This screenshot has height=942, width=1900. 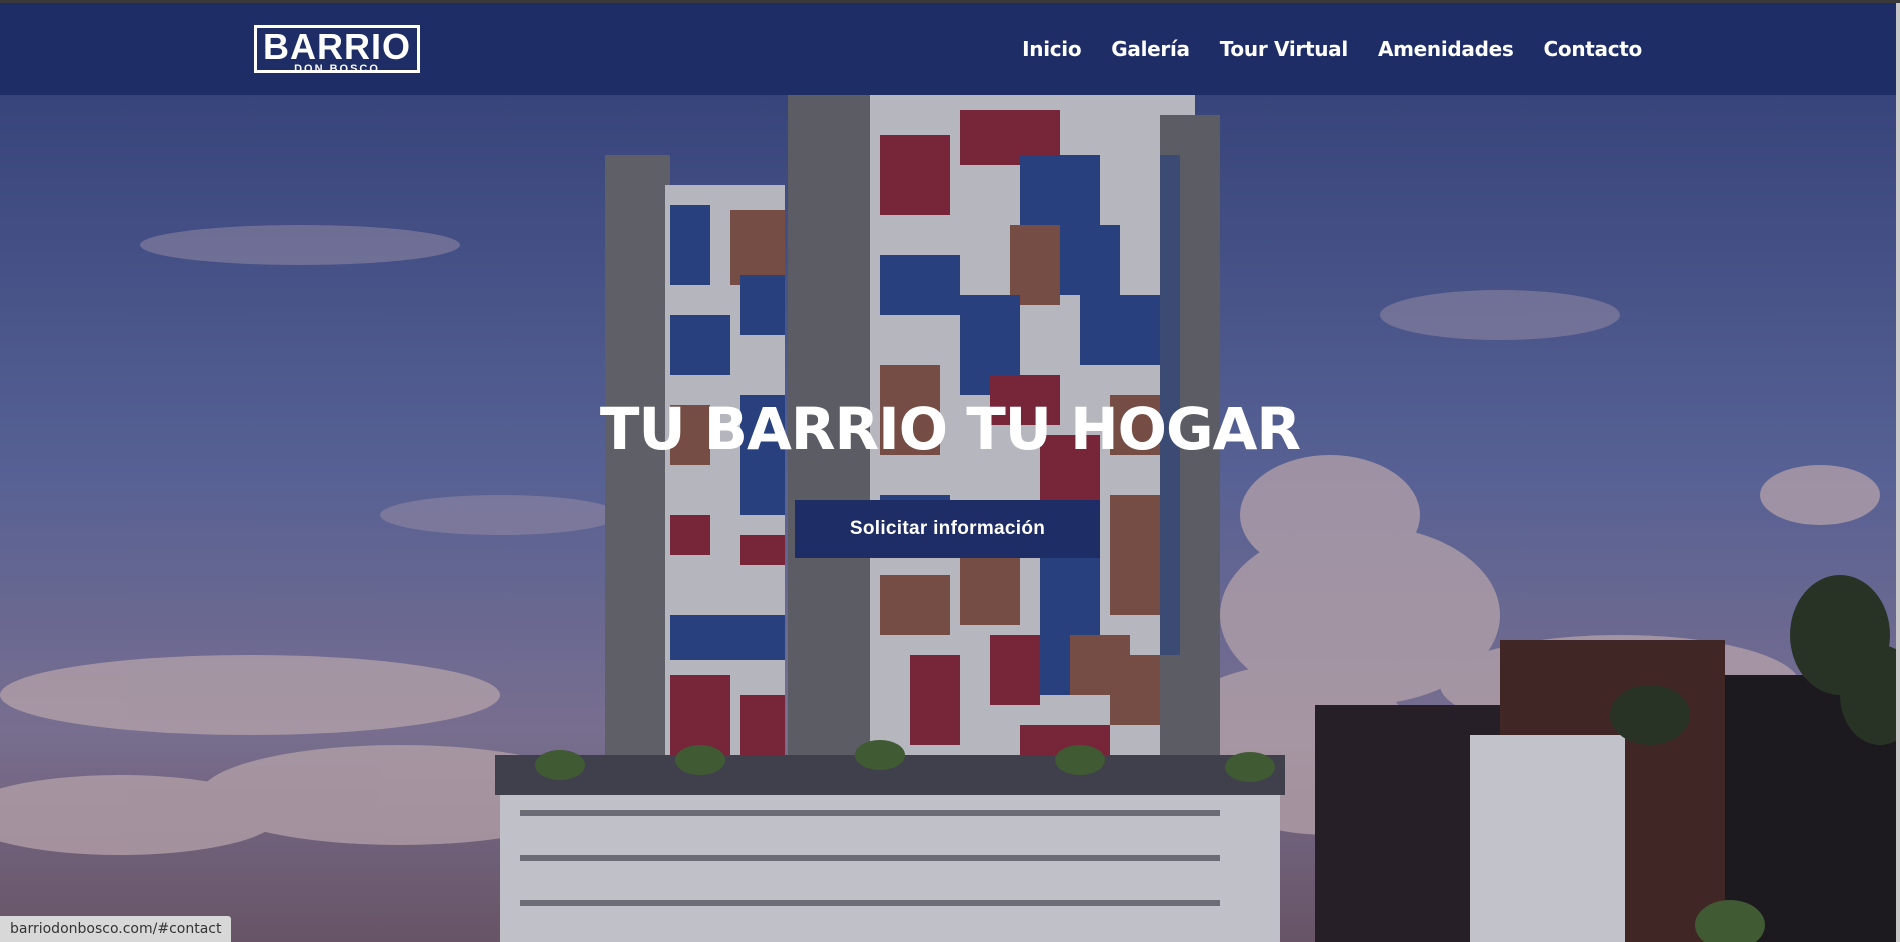 What do you see at coordinates (116, 929) in the screenshot?
I see `status-bar-url: barriodonbosco.com/#contact` at bounding box center [116, 929].